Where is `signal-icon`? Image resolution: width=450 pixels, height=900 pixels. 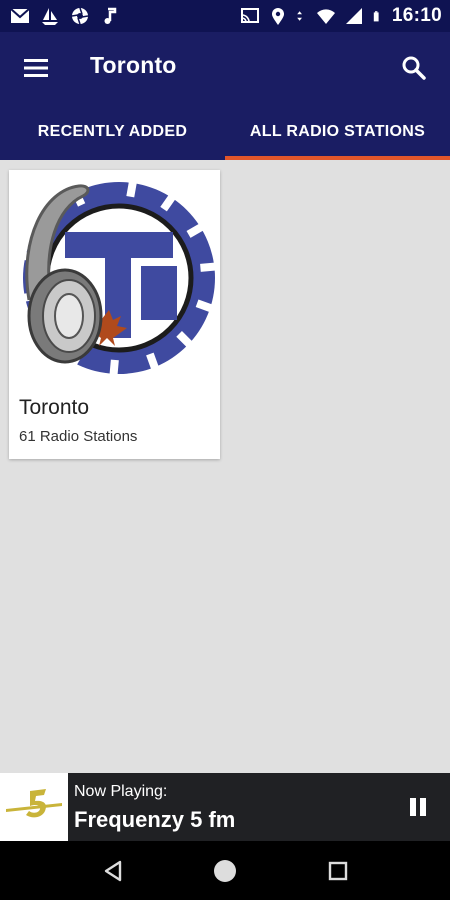 signal-icon is located at coordinates (353, 16).